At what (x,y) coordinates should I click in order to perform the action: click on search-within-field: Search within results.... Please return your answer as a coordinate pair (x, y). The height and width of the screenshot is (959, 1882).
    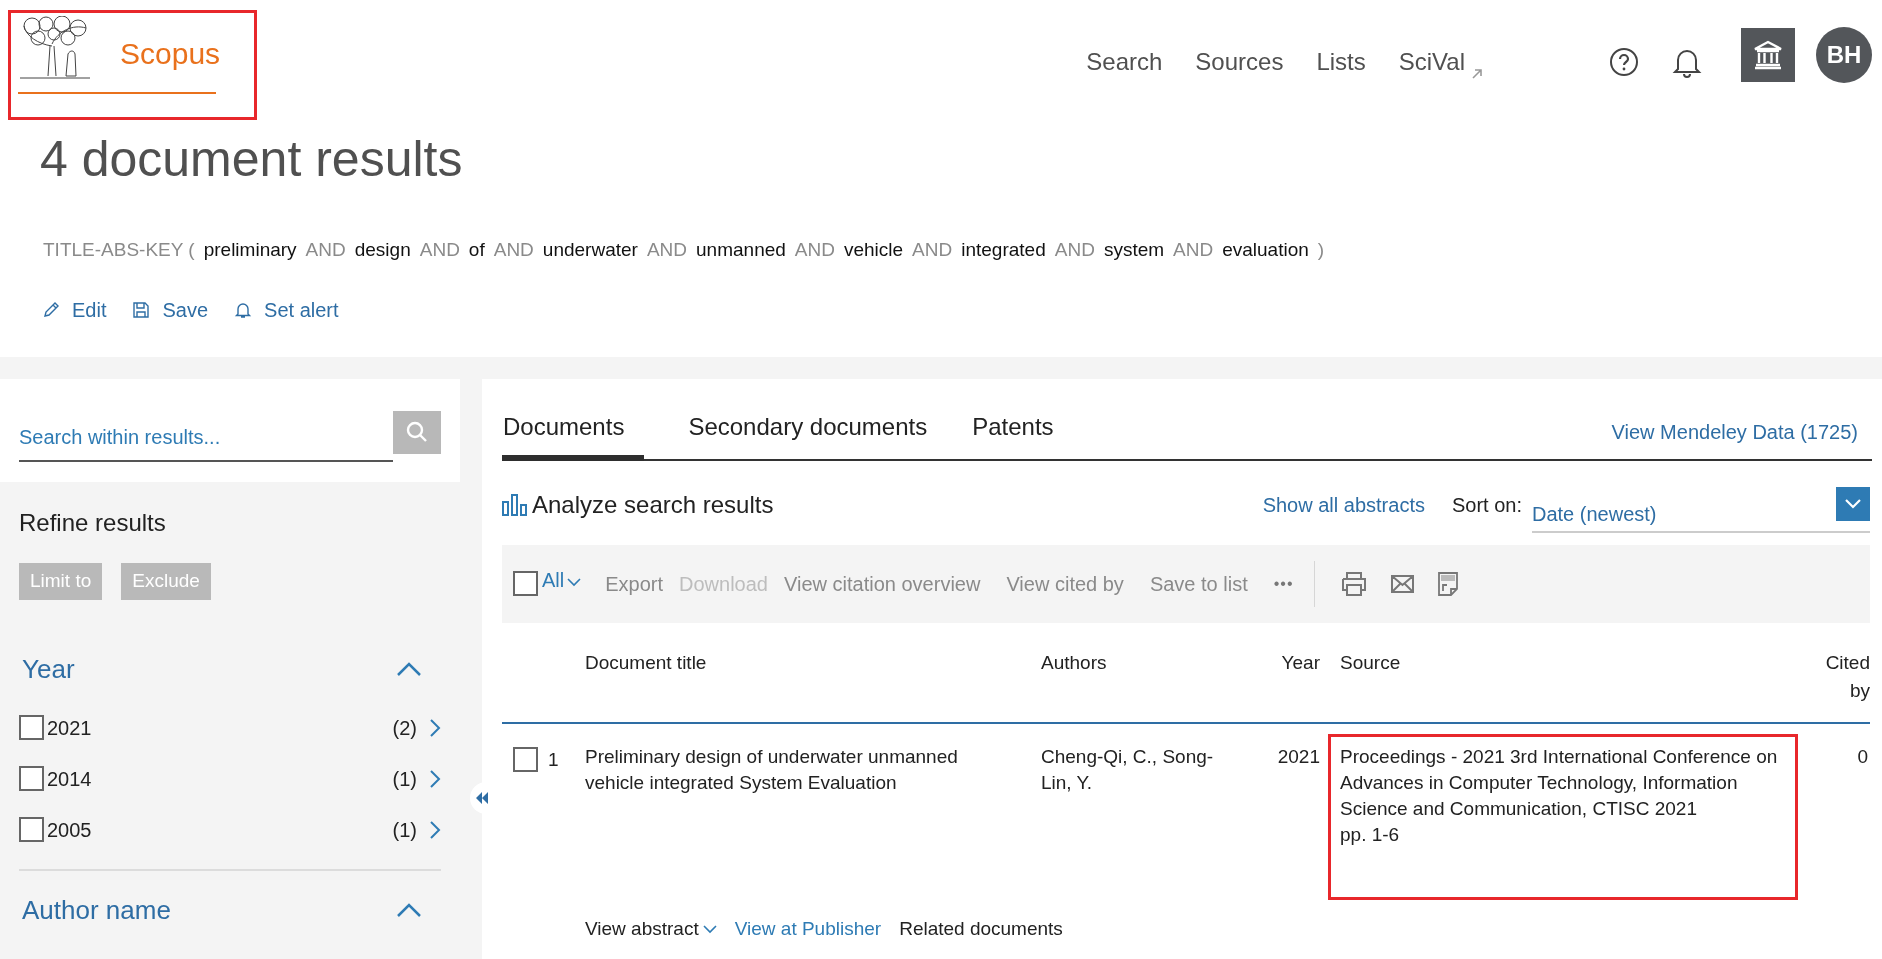
    Looking at the image, I should click on (206, 441).